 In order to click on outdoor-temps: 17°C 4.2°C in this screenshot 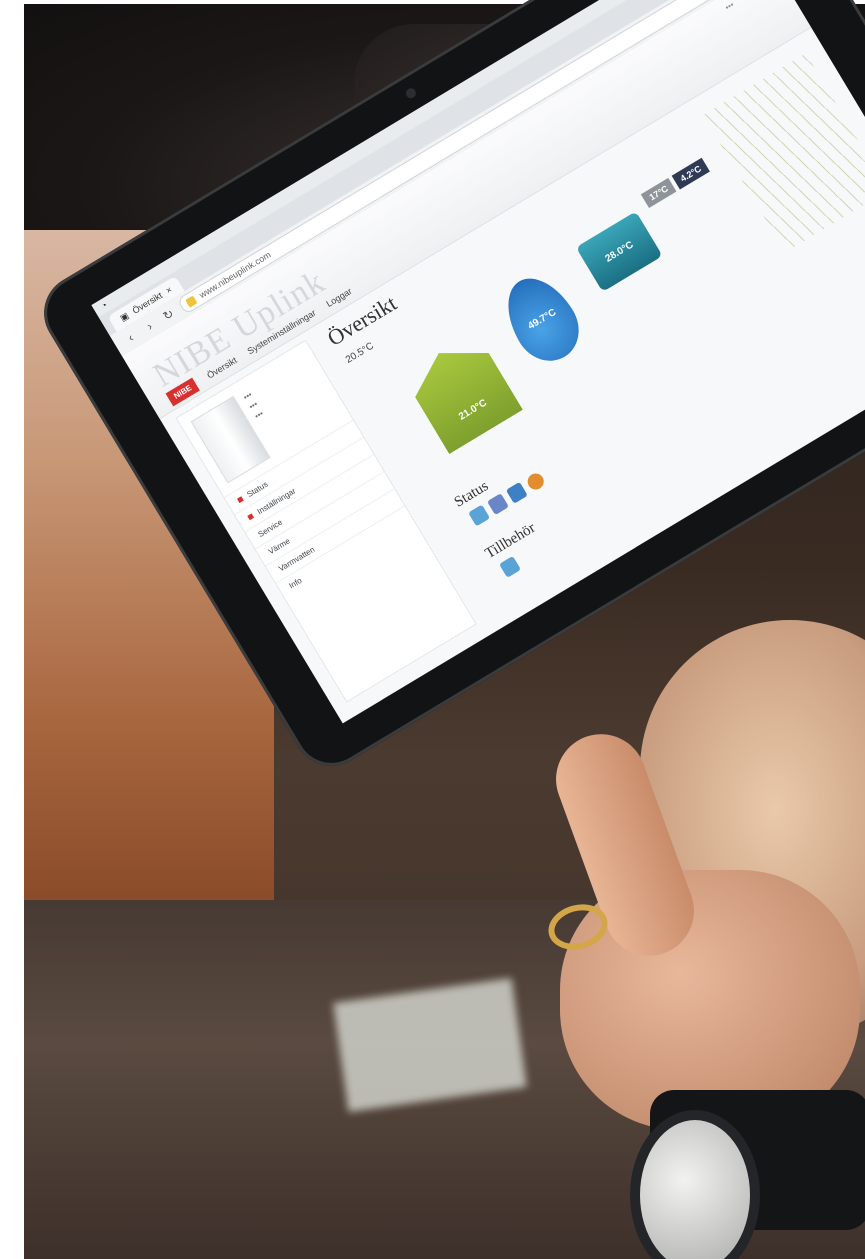, I will do `click(675, 183)`.